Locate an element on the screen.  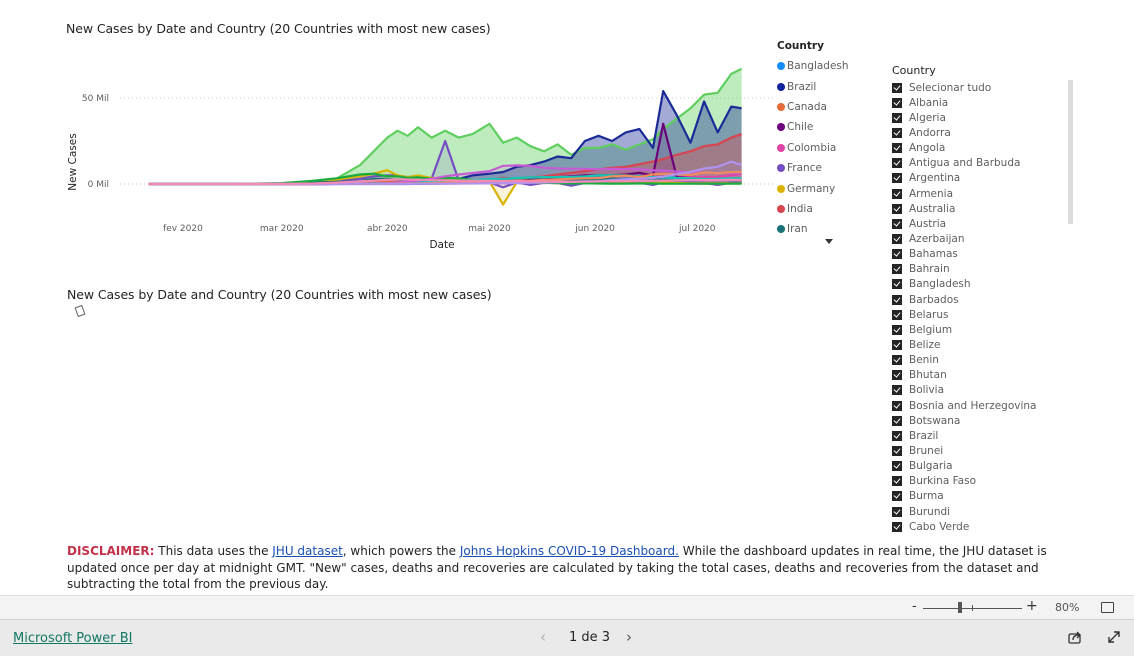
slicer-item: Belize is located at coordinates (987, 344).